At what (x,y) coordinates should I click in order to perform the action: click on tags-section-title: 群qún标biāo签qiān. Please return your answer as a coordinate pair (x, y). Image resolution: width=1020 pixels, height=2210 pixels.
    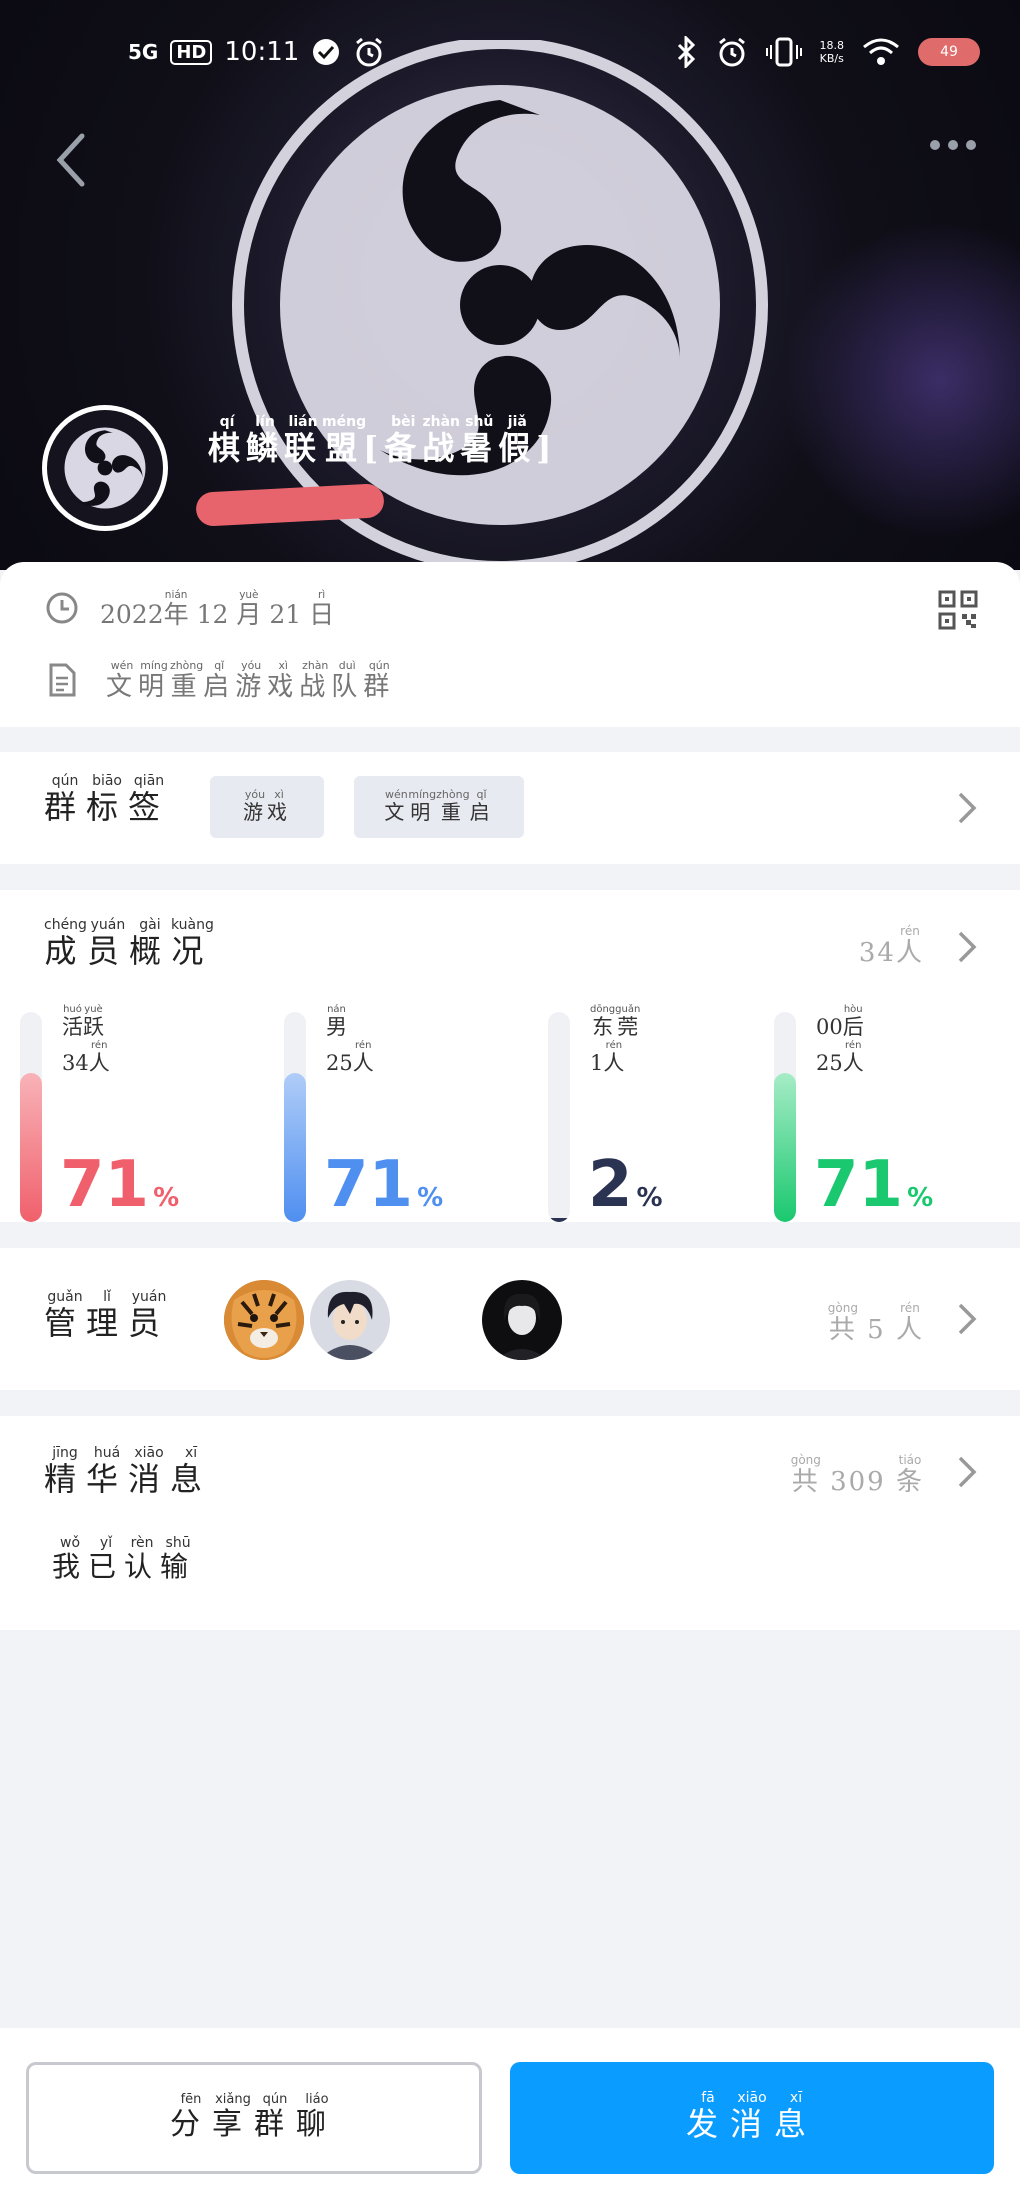
    Looking at the image, I should click on (107, 799).